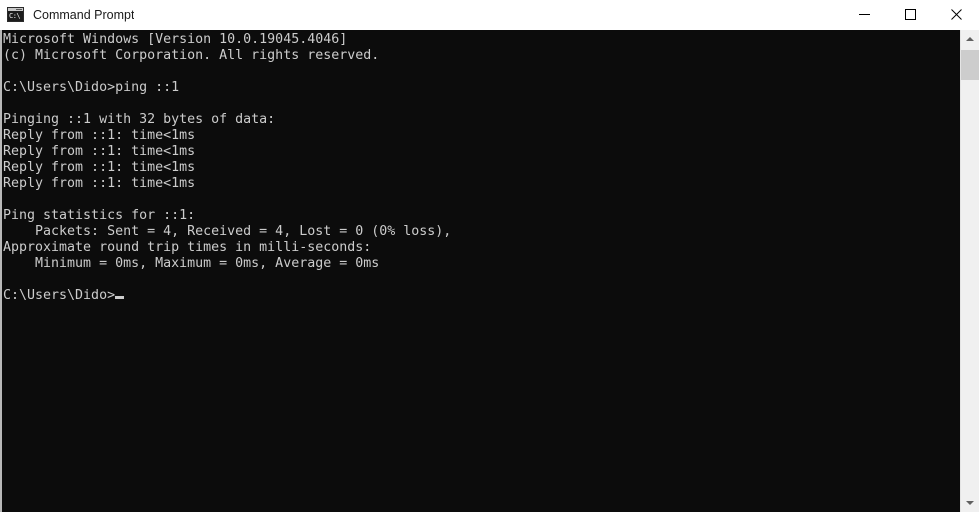 Image resolution: width=979 pixels, height=512 pixels. What do you see at coordinates (84, 14) in the screenshot?
I see `window-title: Command Prompt` at bounding box center [84, 14].